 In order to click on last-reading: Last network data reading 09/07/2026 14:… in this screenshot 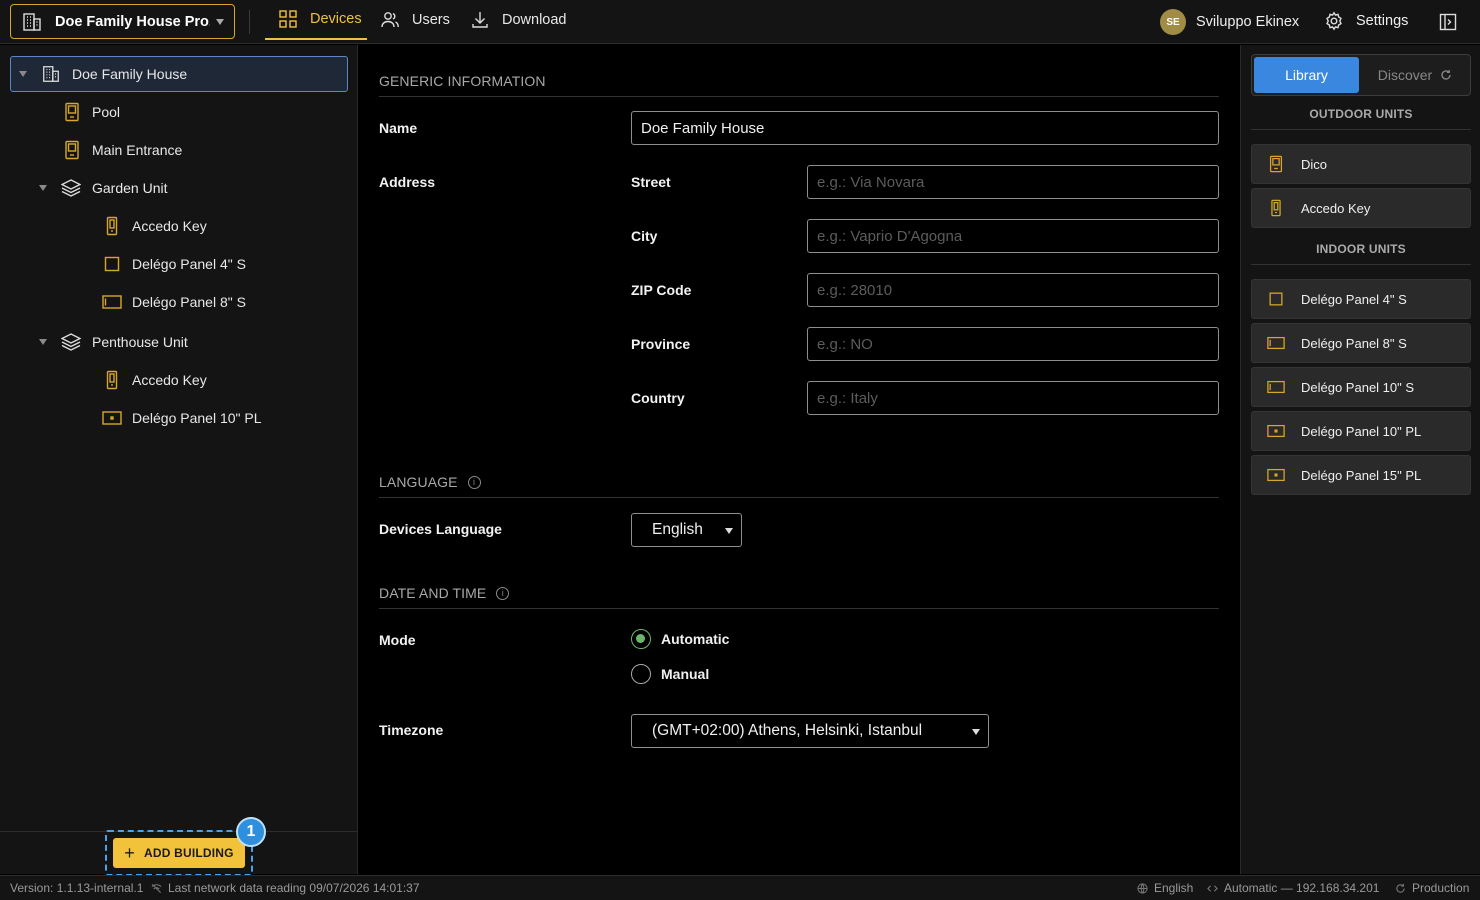, I will do `click(285, 888)`.